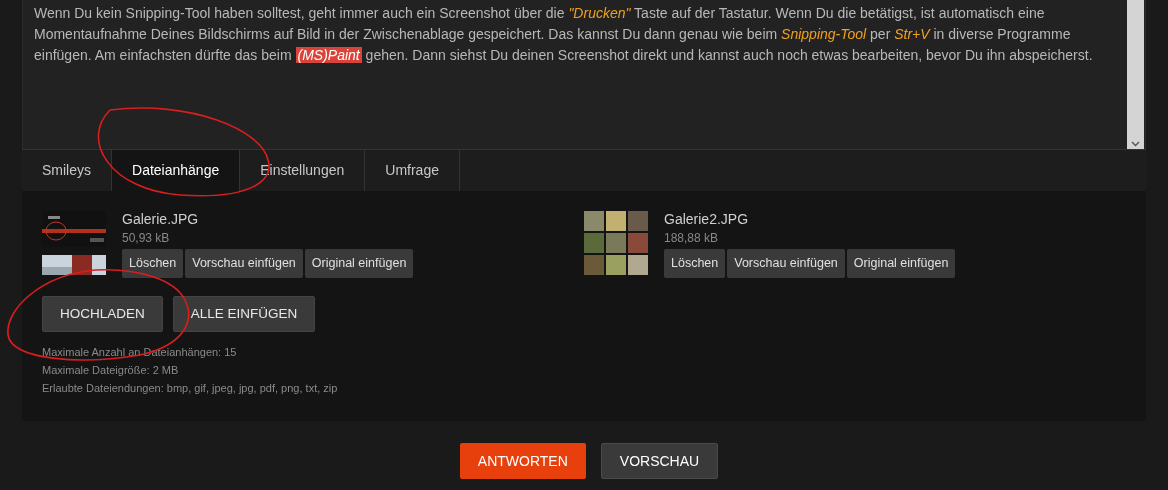  I want to click on limit-note: Erlaubte Dateiendungen: bmp, gif, jpeg, jpg, pdf, png, txt, zip, so click(190, 388).